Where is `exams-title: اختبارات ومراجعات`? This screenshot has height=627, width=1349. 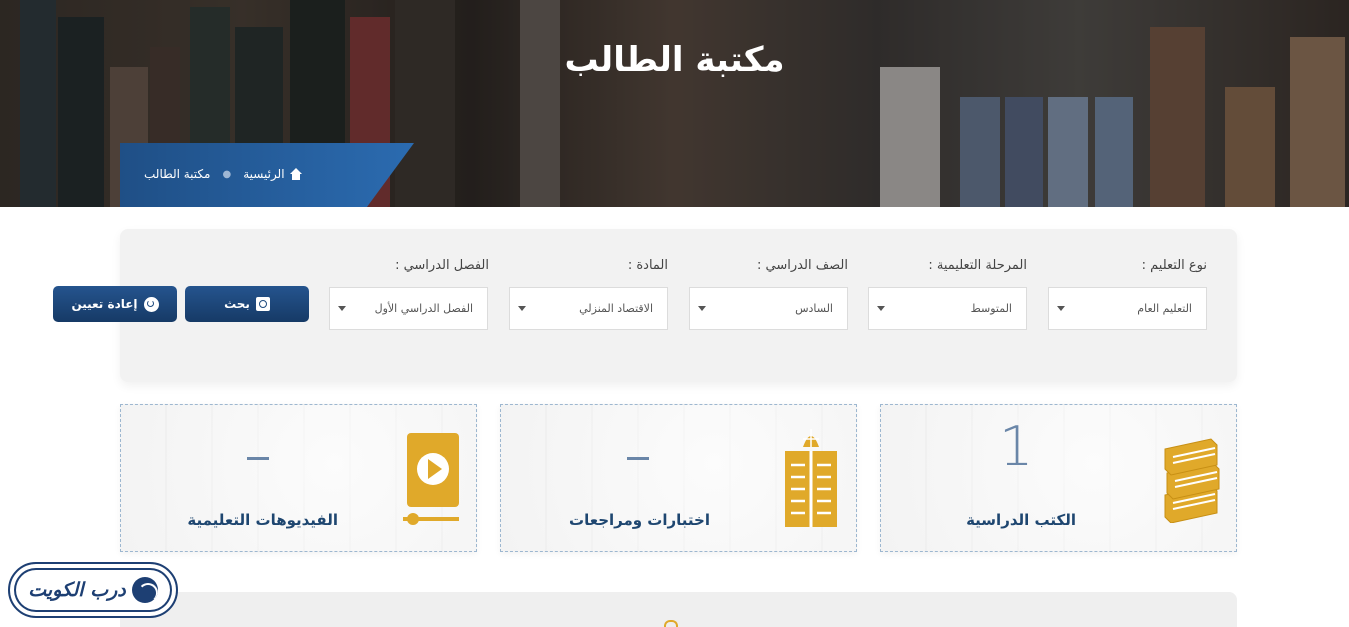
exams-title: اختبارات ومراجعات is located at coordinates (639, 520).